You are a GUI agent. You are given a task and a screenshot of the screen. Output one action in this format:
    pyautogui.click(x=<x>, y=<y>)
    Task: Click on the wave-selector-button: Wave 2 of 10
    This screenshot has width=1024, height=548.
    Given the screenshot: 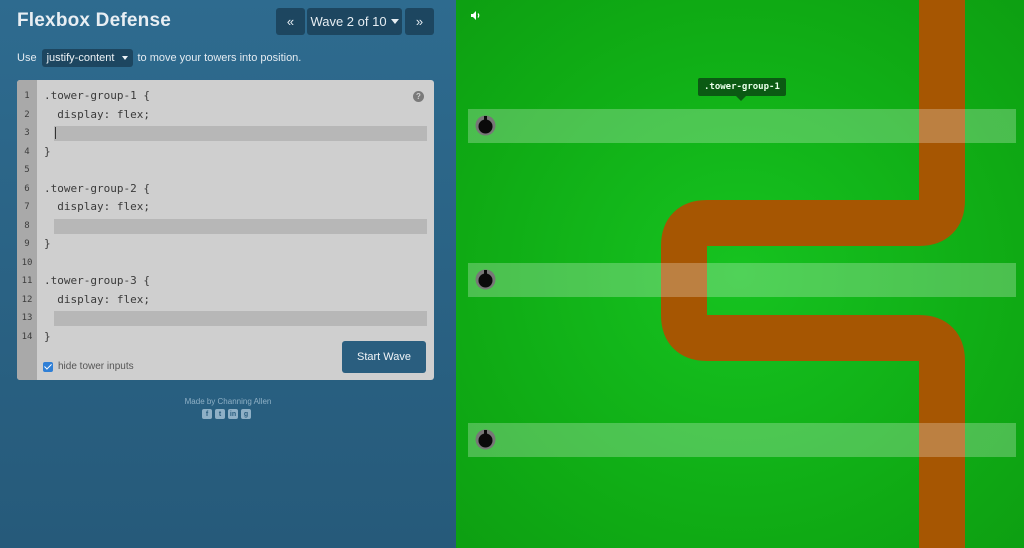 What is the action you would take?
    pyautogui.click(x=354, y=21)
    